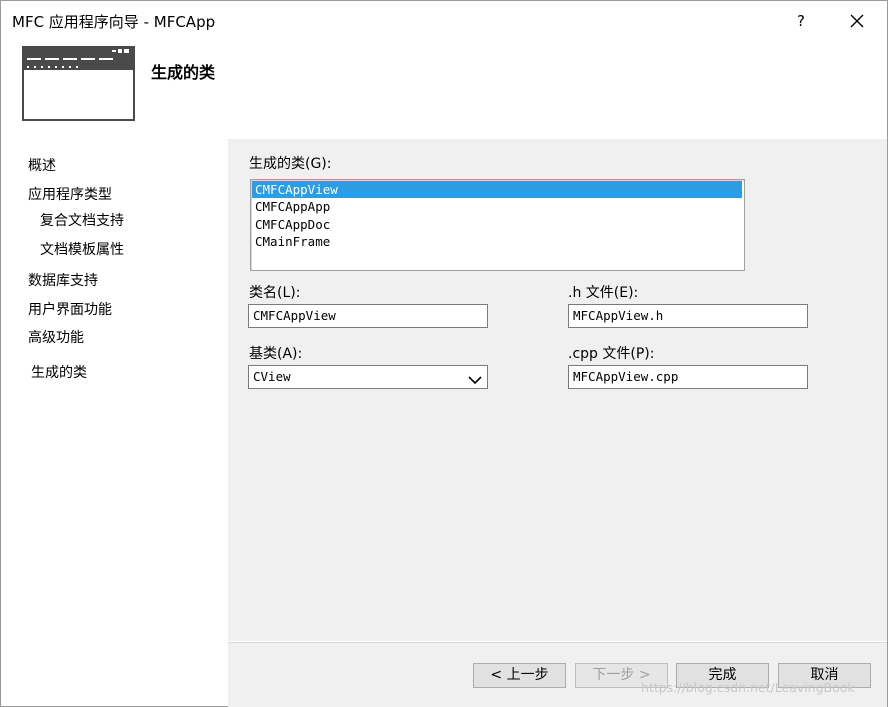 The height and width of the screenshot is (707, 888). What do you see at coordinates (475, 378) in the screenshot?
I see `chevron-down-icon` at bounding box center [475, 378].